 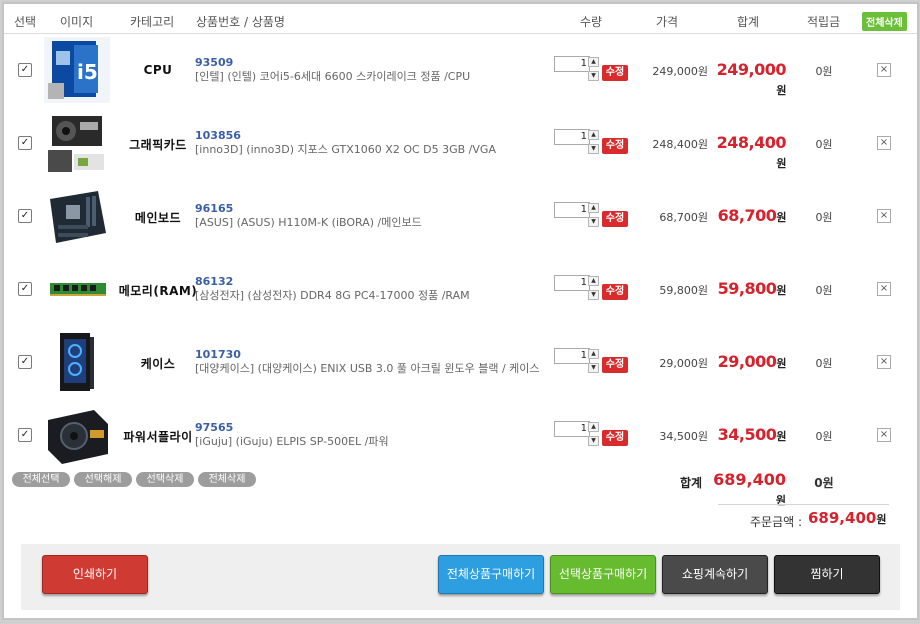 I want to click on unit-price: 68,700원, so click(x=683, y=217).